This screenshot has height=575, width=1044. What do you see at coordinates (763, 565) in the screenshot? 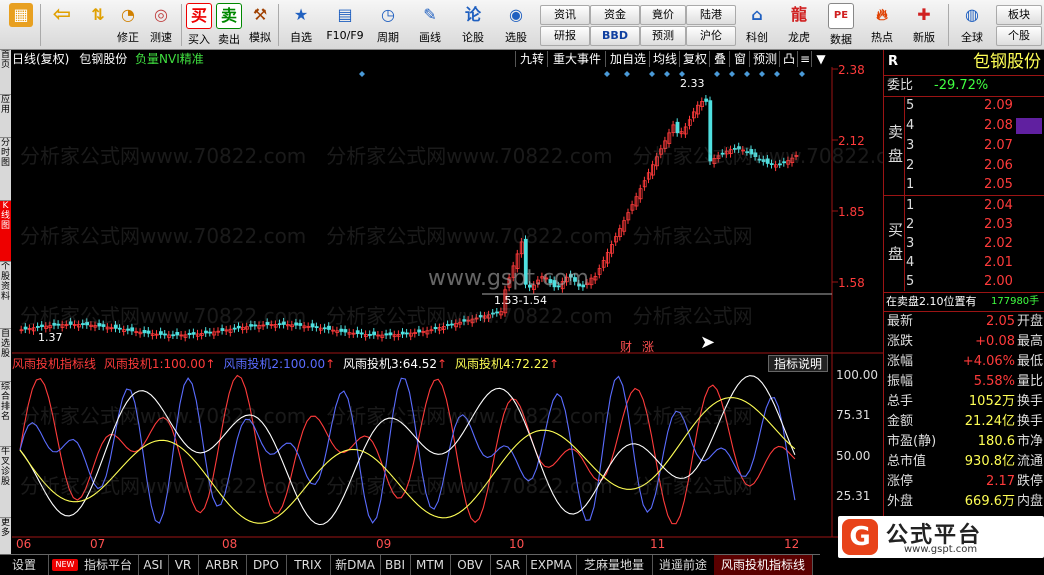
I see `tab-fengyu: 风雨投机指标线` at bounding box center [763, 565].